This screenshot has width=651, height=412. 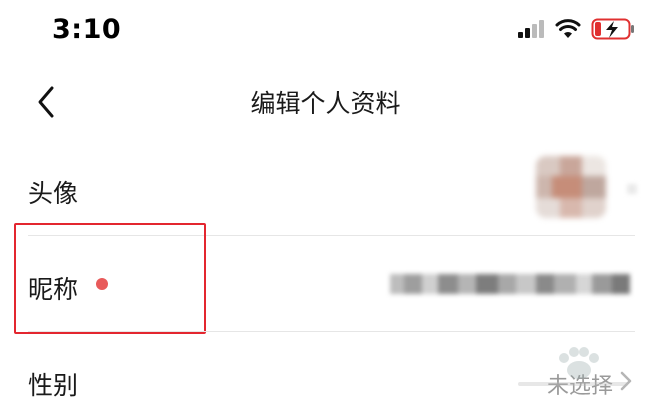 What do you see at coordinates (571, 187) in the screenshot?
I see `avatar` at bounding box center [571, 187].